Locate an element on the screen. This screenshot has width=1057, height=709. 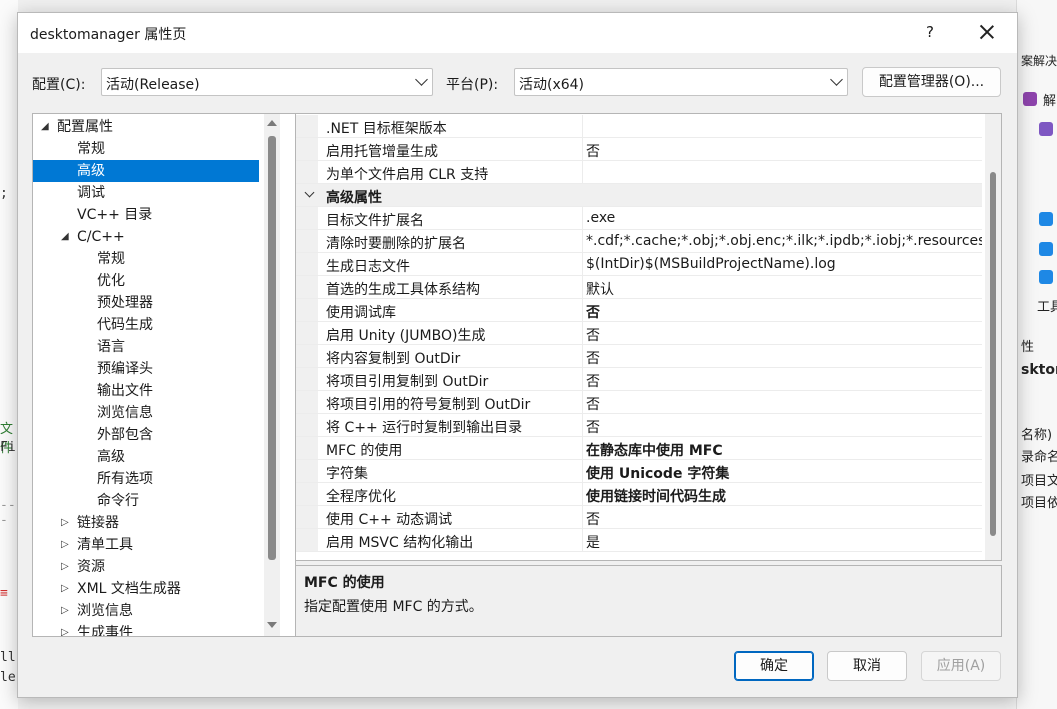
tree-item-label: 常规 is located at coordinates (91, 149).